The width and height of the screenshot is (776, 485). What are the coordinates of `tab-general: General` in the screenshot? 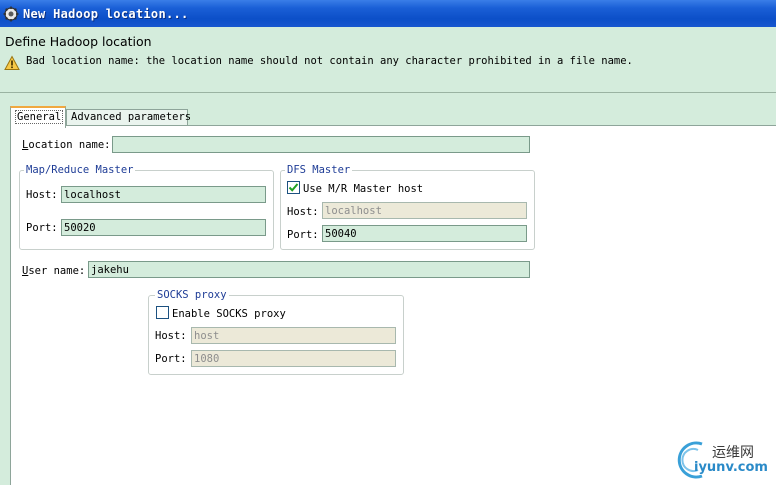 It's located at (38, 117).